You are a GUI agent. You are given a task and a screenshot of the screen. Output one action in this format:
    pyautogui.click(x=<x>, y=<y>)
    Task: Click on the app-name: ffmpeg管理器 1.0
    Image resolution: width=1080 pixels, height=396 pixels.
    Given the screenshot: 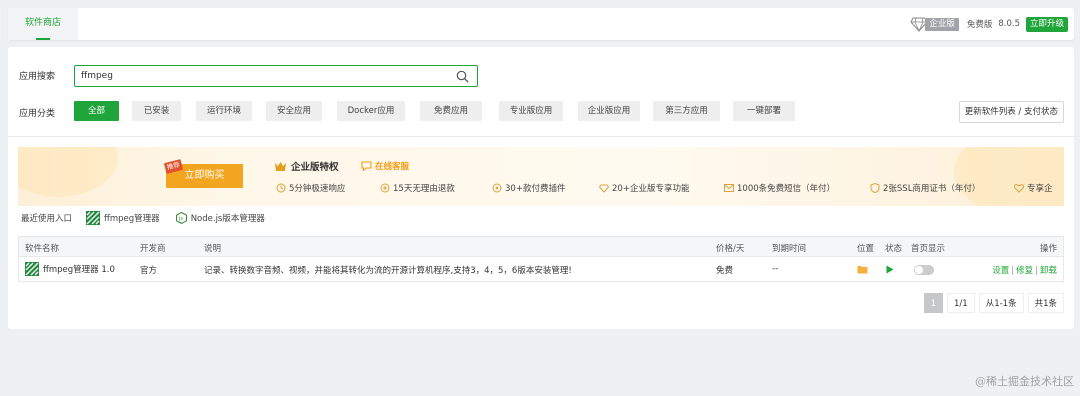 What is the action you would take?
    pyautogui.click(x=79, y=270)
    